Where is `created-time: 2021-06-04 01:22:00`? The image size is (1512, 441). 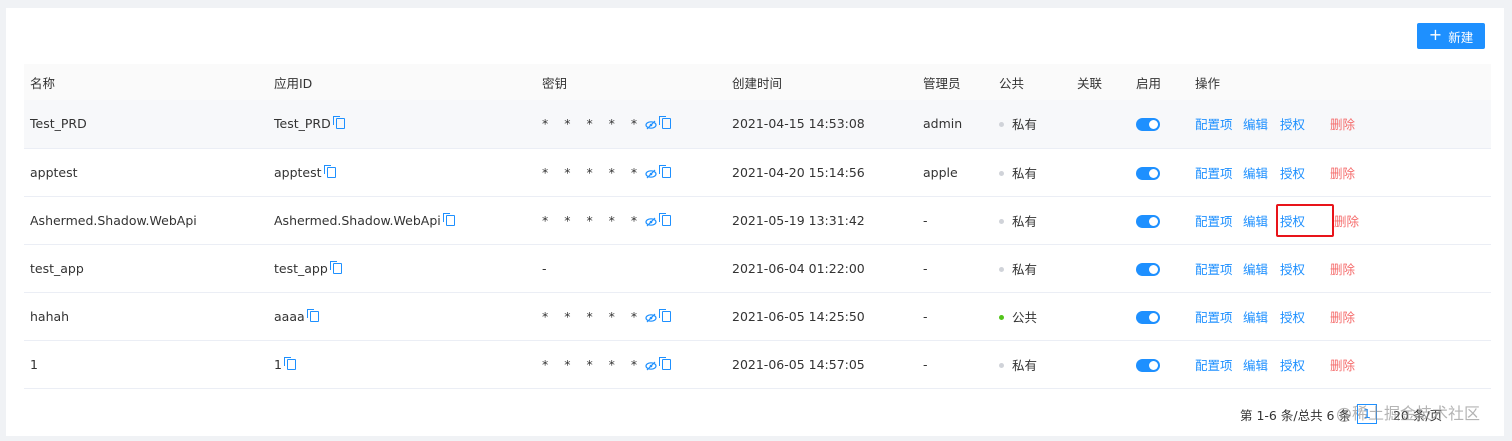
created-time: 2021-06-04 01:22:00 is located at coordinates (798, 268).